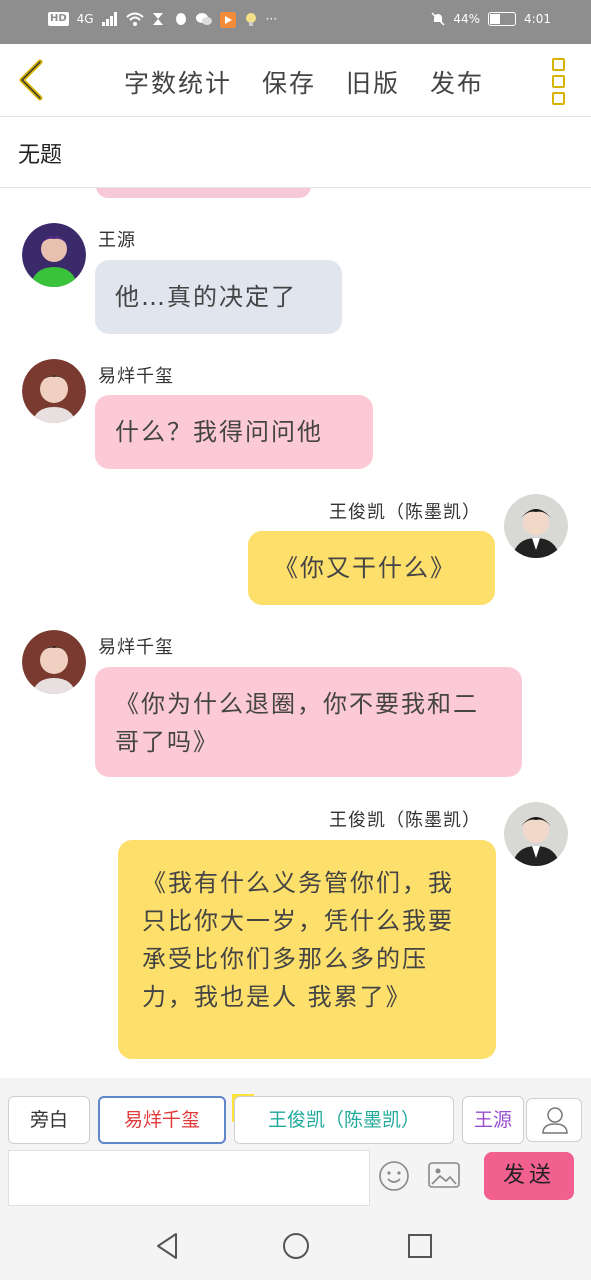  Describe the element at coordinates (308, 722) in the screenshot. I see `message-bubble: 《你为什么退圈，你不要我和二哥了吗》` at that location.